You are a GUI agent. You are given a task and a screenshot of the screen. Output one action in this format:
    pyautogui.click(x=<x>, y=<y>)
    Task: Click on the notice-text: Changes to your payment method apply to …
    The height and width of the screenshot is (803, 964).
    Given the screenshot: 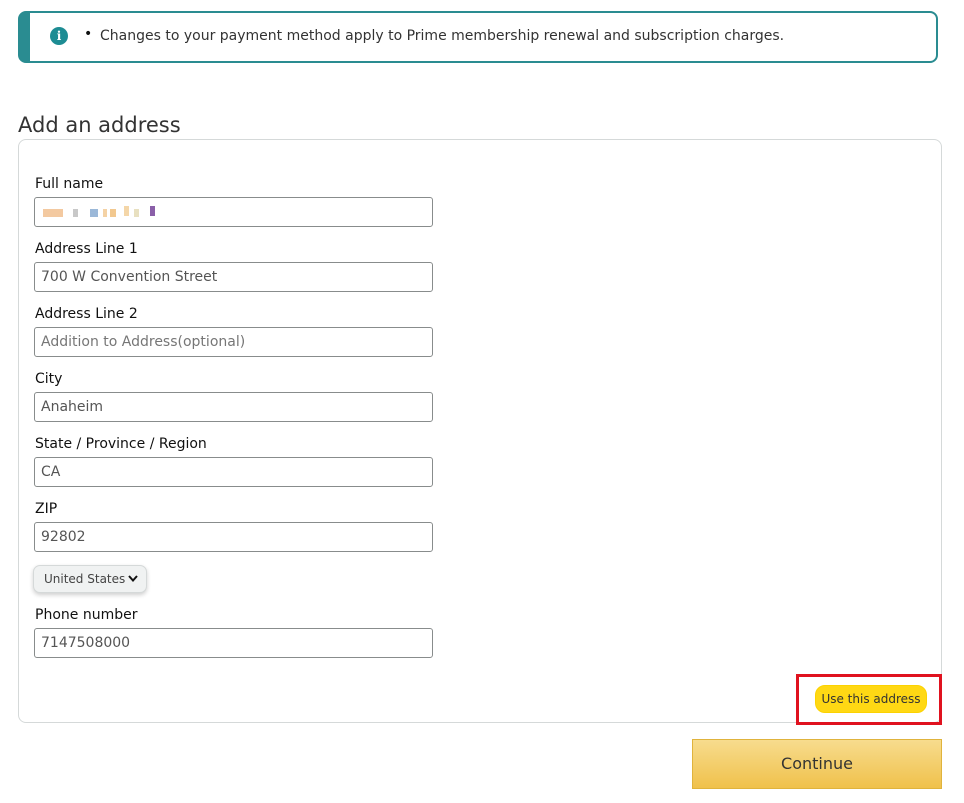 What is the action you would take?
    pyautogui.click(x=442, y=36)
    